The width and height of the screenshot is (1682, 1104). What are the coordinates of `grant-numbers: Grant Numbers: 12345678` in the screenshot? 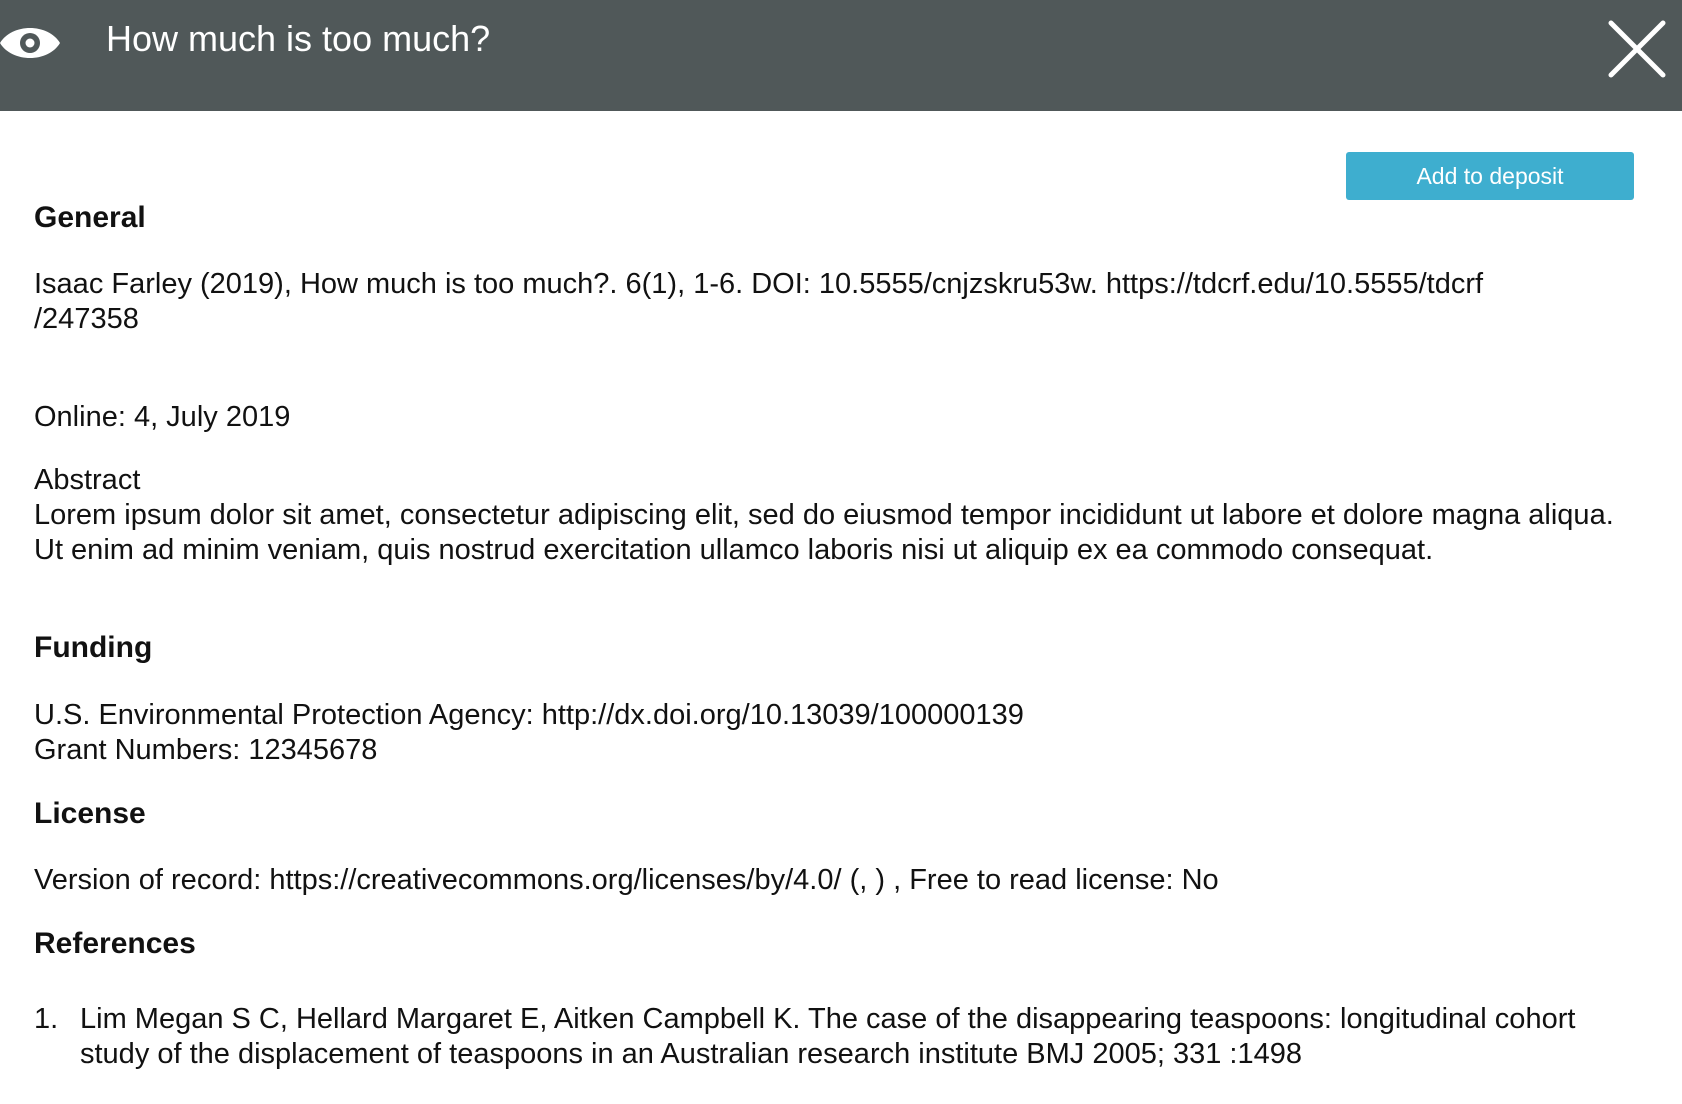 It's located at (206, 750).